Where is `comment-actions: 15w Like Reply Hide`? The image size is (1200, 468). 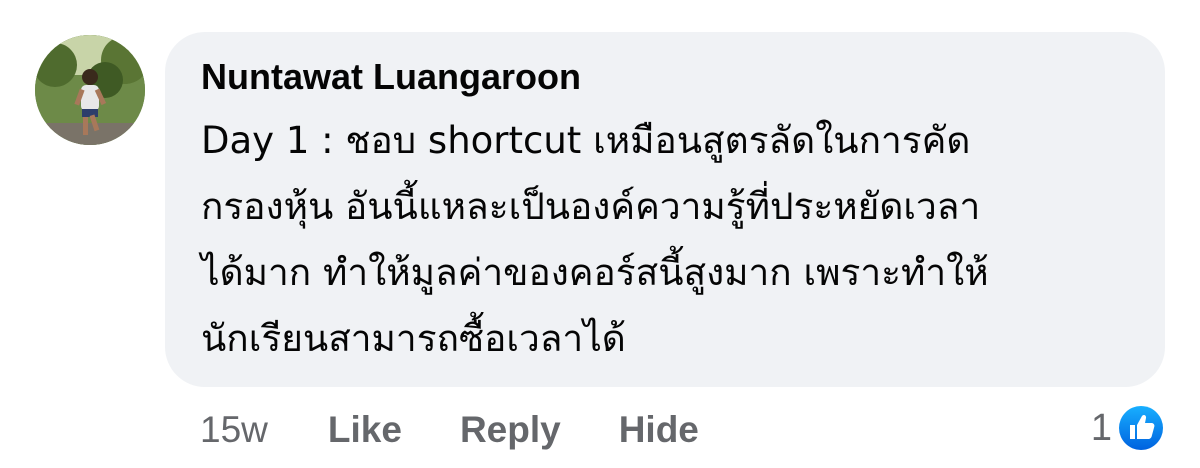 comment-actions: 15w Like Reply Hide is located at coordinates (478, 430).